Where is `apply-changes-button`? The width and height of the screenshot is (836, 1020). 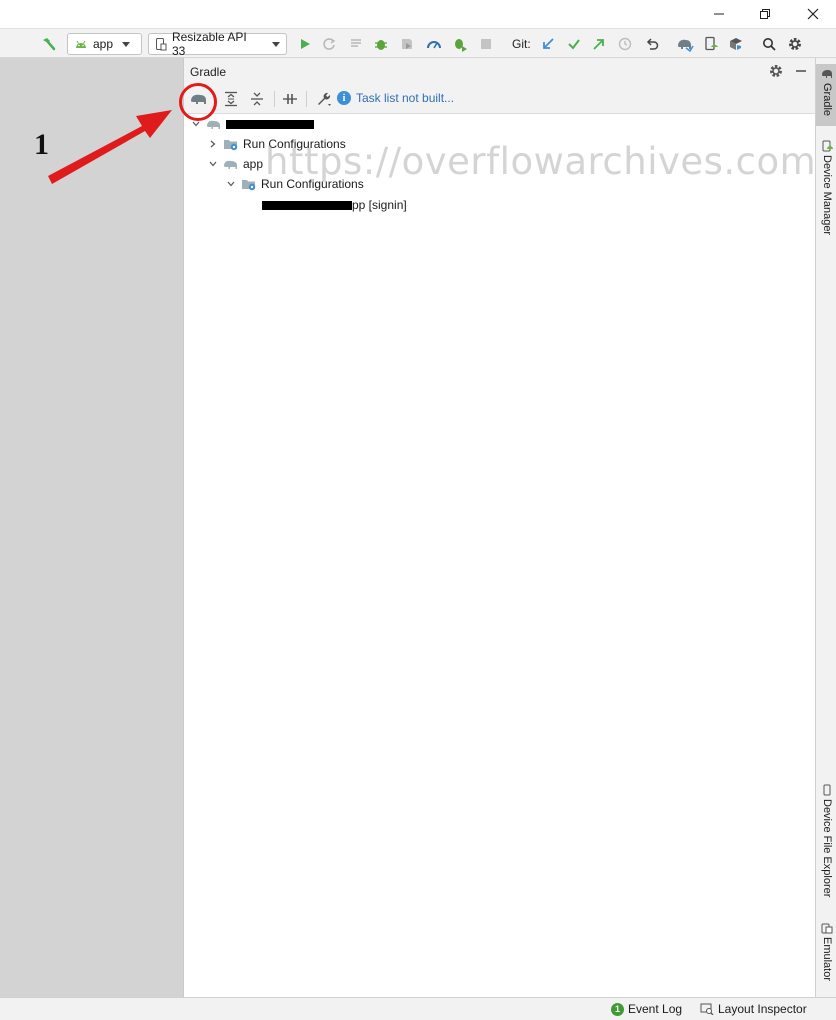
apply-changes-button is located at coordinates (329, 44).